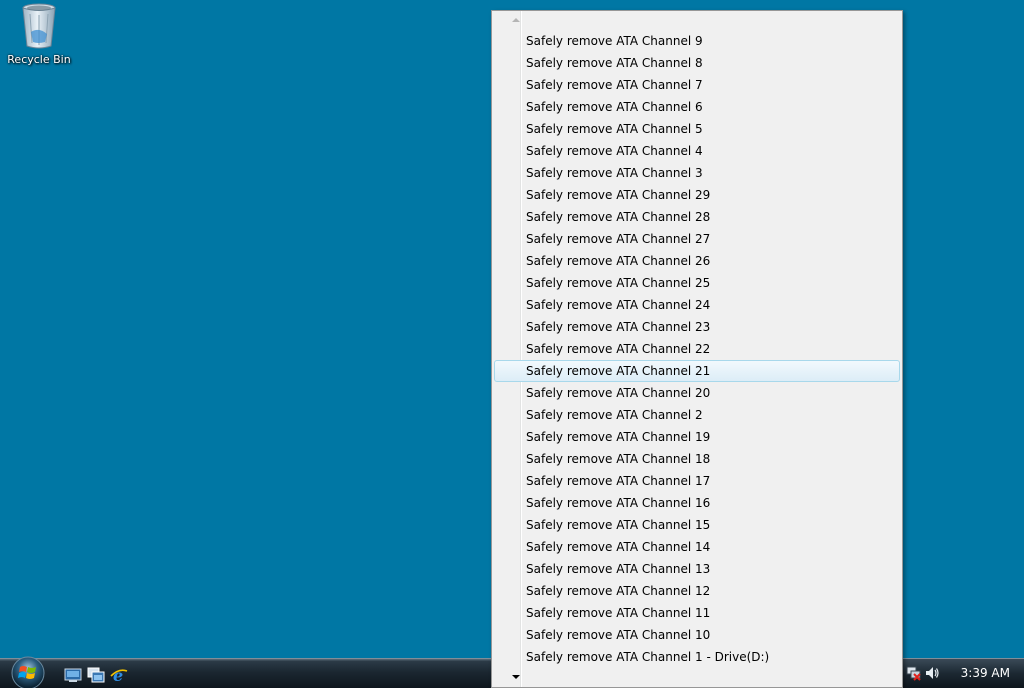 Image resolution: width=1024 pixels, height=688 pixels. I want to click on menu-item-label: Safely remove ATA Channel 12, so click(618, 591).